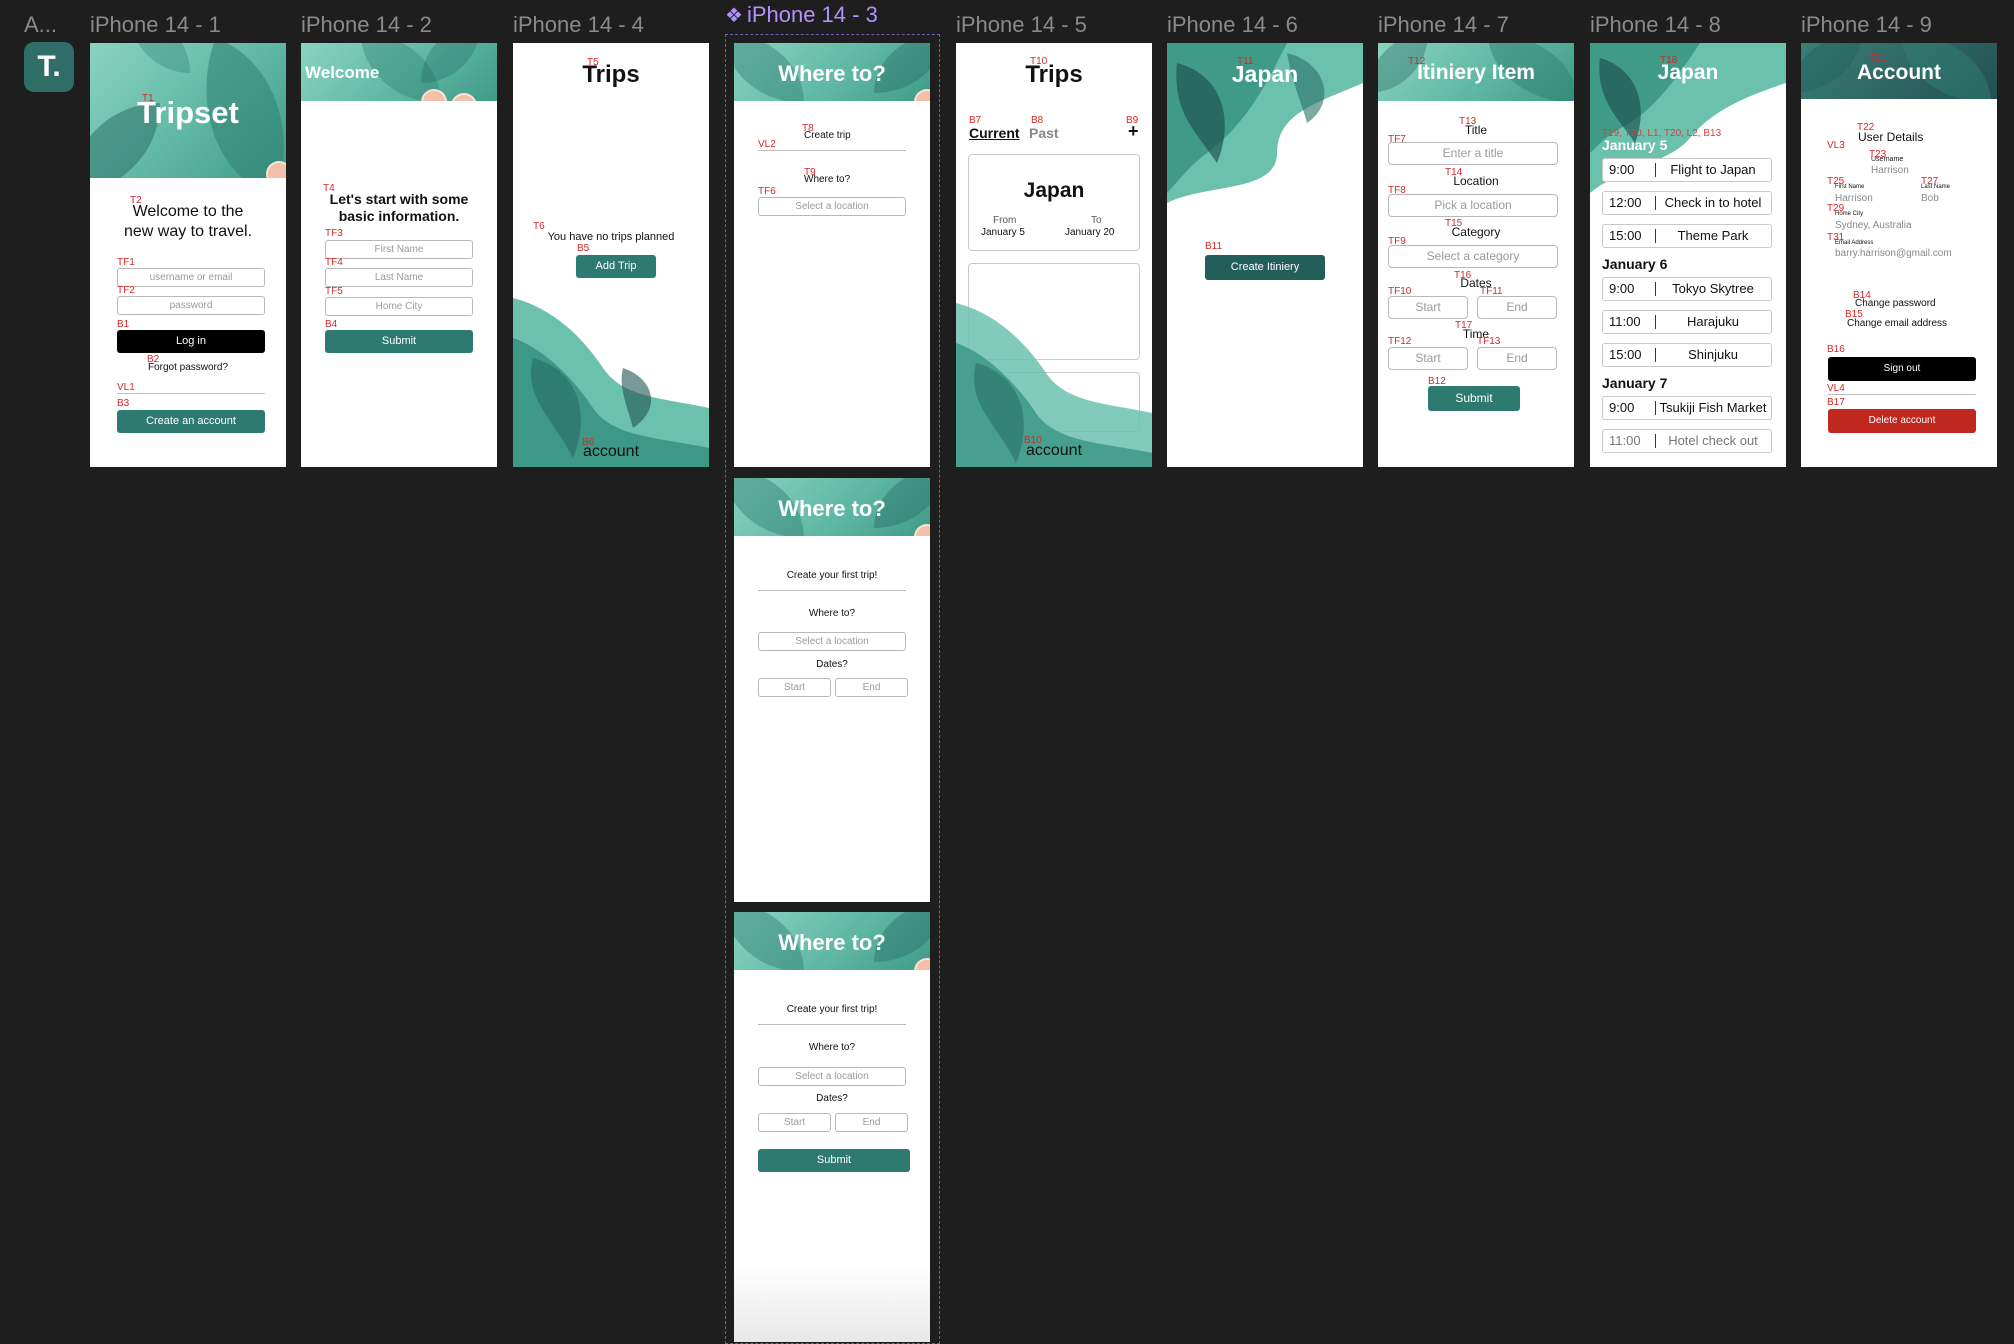 This screenshot has width=2014, height=1344. I want to click on item-time: 11:00, so click(1625, 440).